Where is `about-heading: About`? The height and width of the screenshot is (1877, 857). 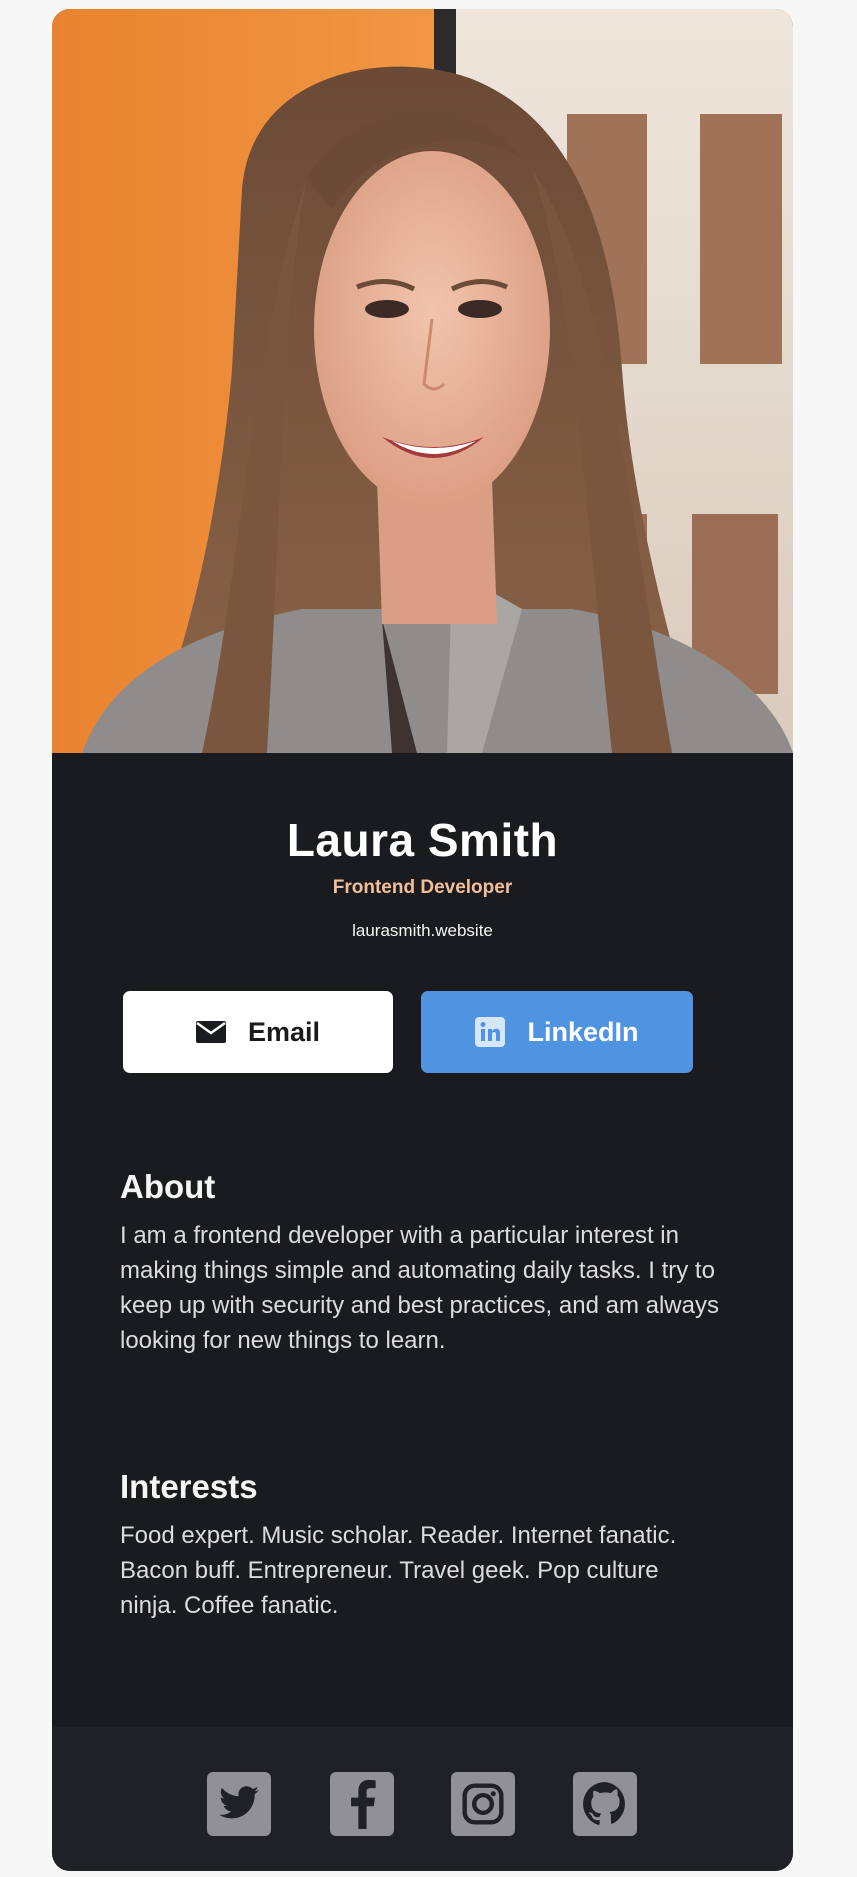
about-heading: About is located at coordinates (168, 1186).